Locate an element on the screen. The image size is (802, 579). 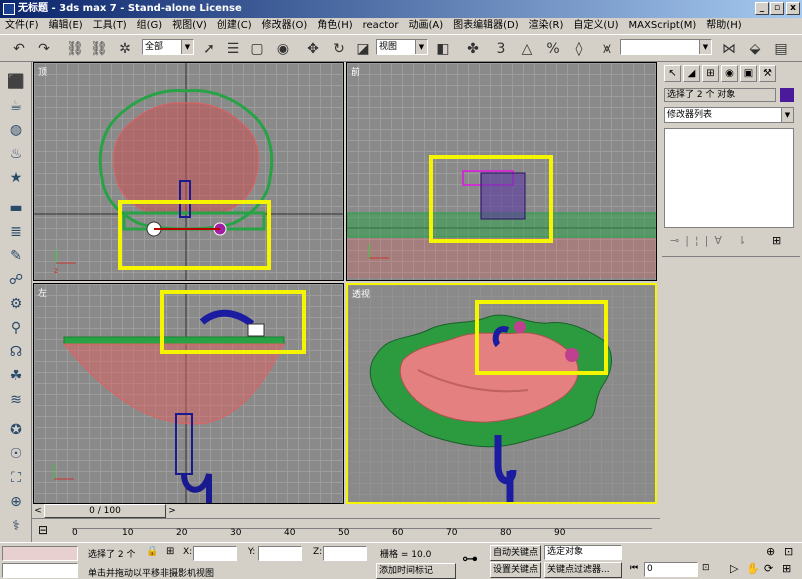
hierarchy-icon: ⚲ is located at coordinates (16, 328).